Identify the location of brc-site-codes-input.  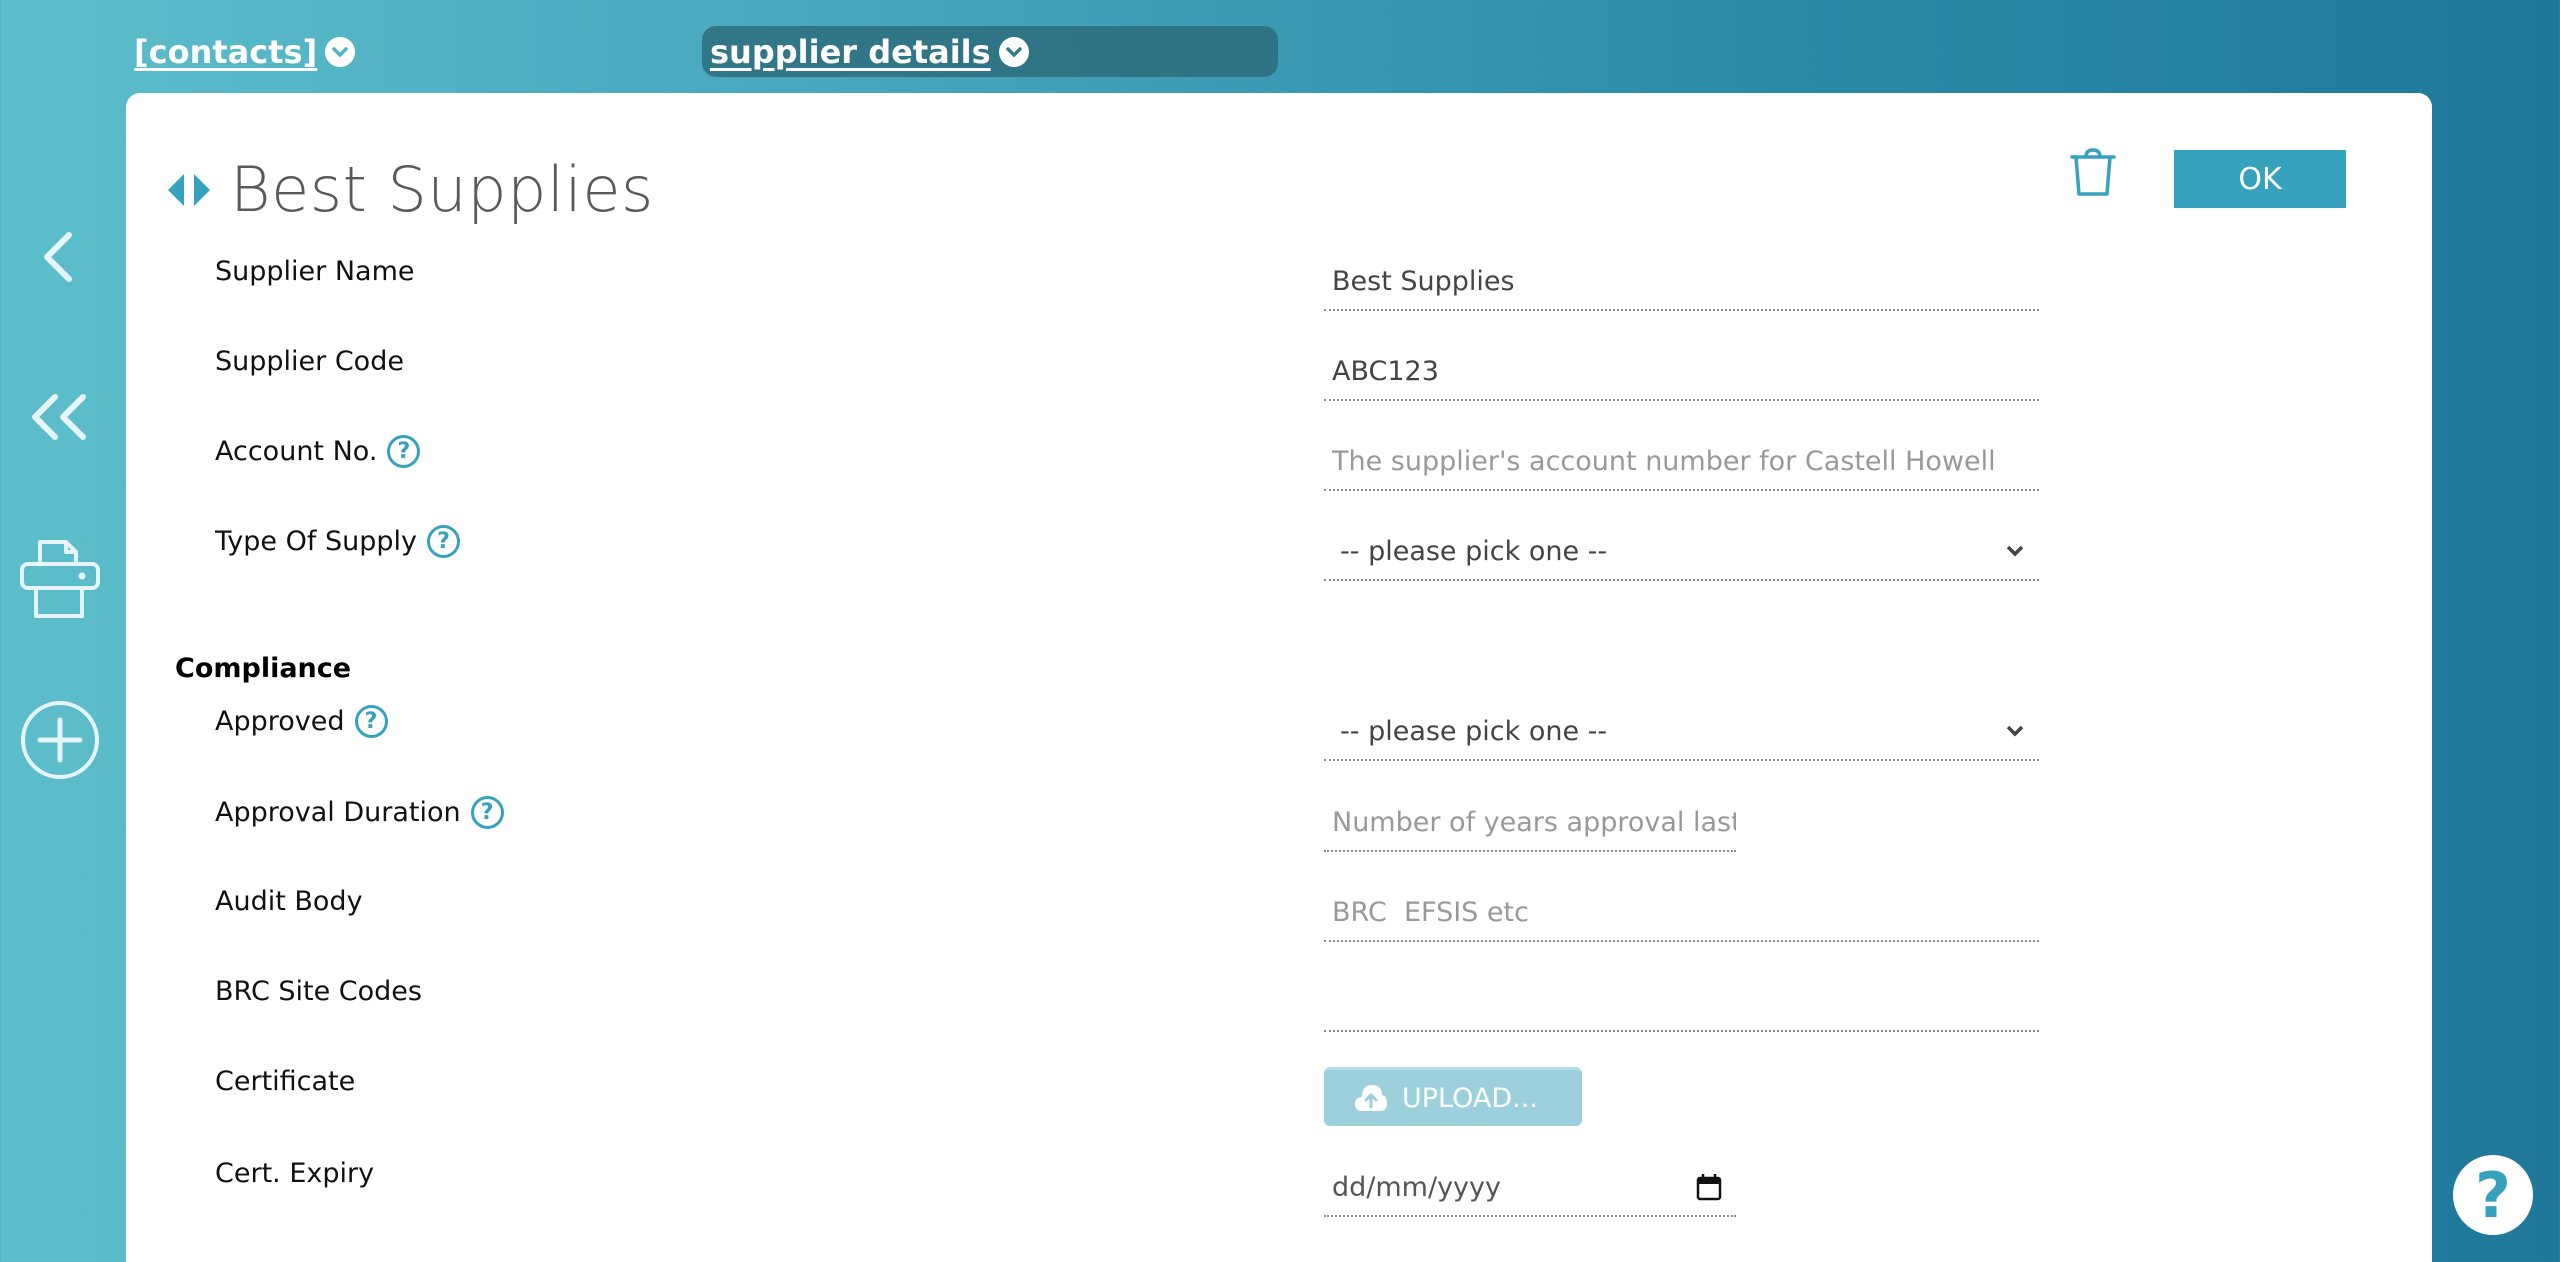
(1681, 1003).